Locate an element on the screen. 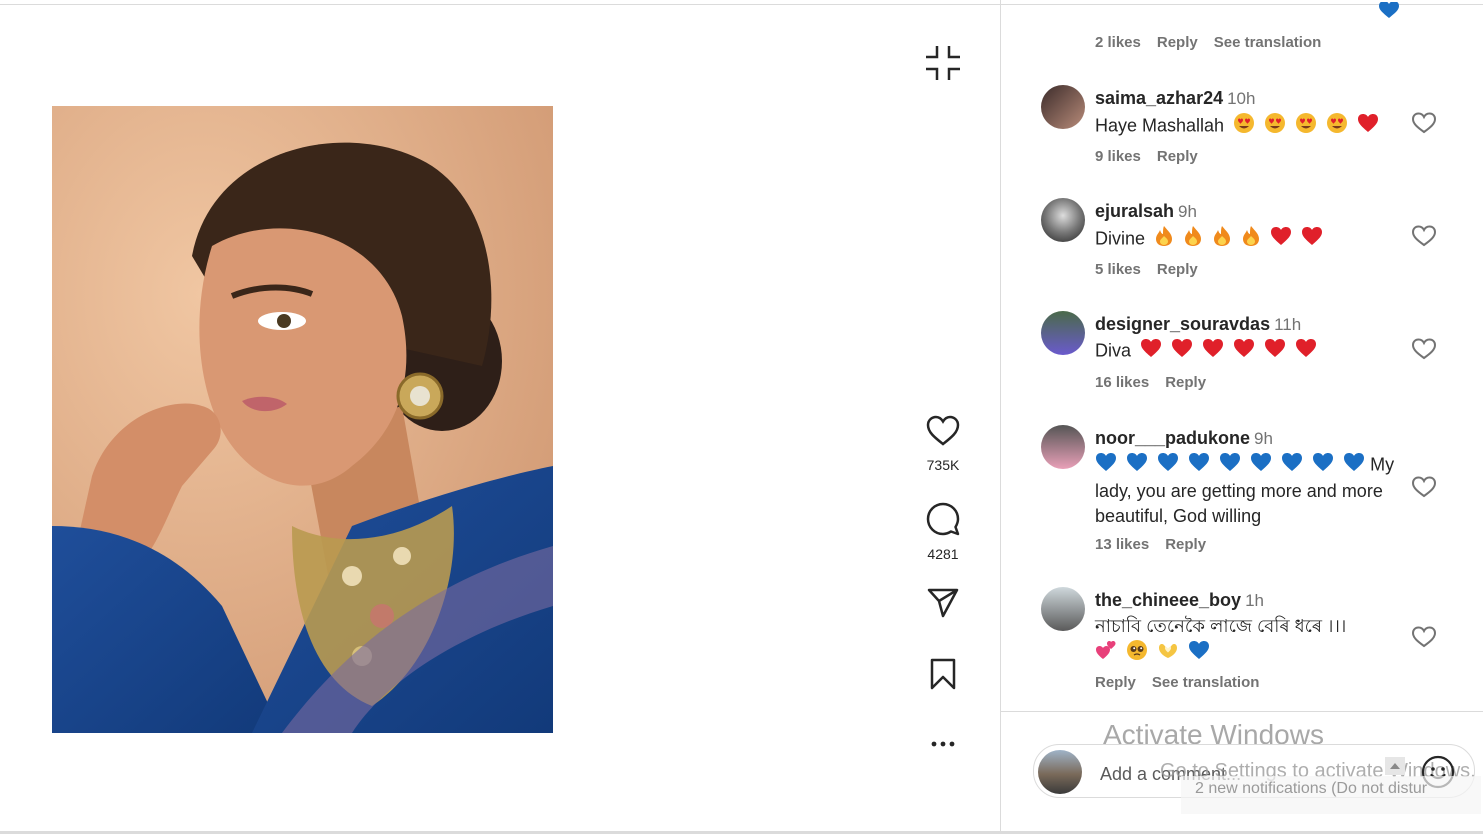 The width and height of the screenshot is (1483, 834). previous-comment-see-translation: See translation is located at coordinates (1268, 42).